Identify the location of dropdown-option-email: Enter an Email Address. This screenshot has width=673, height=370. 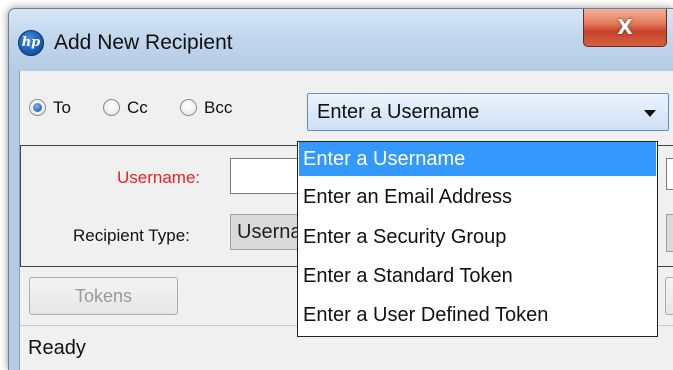
(477, 197).